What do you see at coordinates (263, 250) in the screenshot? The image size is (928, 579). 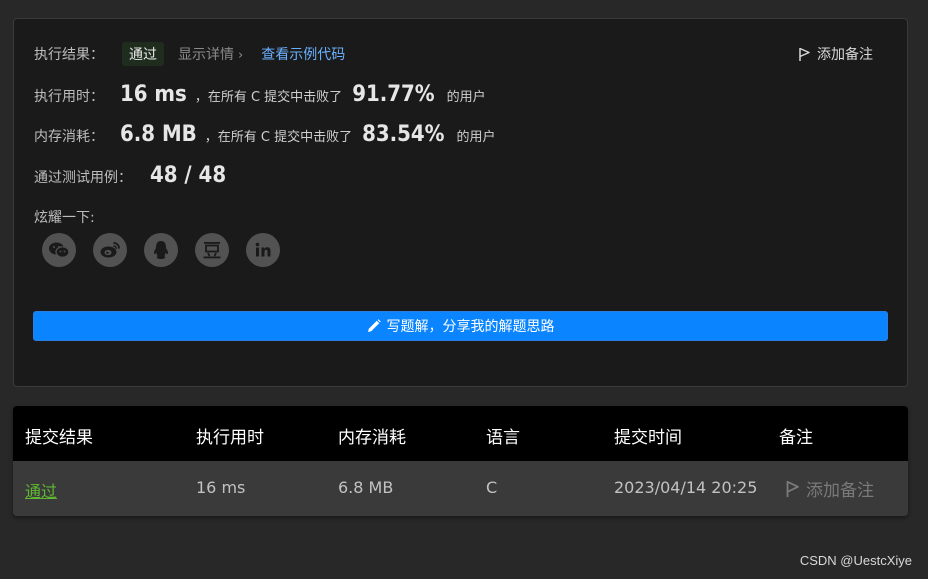 I see `linkedin-icon` at bounding box center [263, 250].